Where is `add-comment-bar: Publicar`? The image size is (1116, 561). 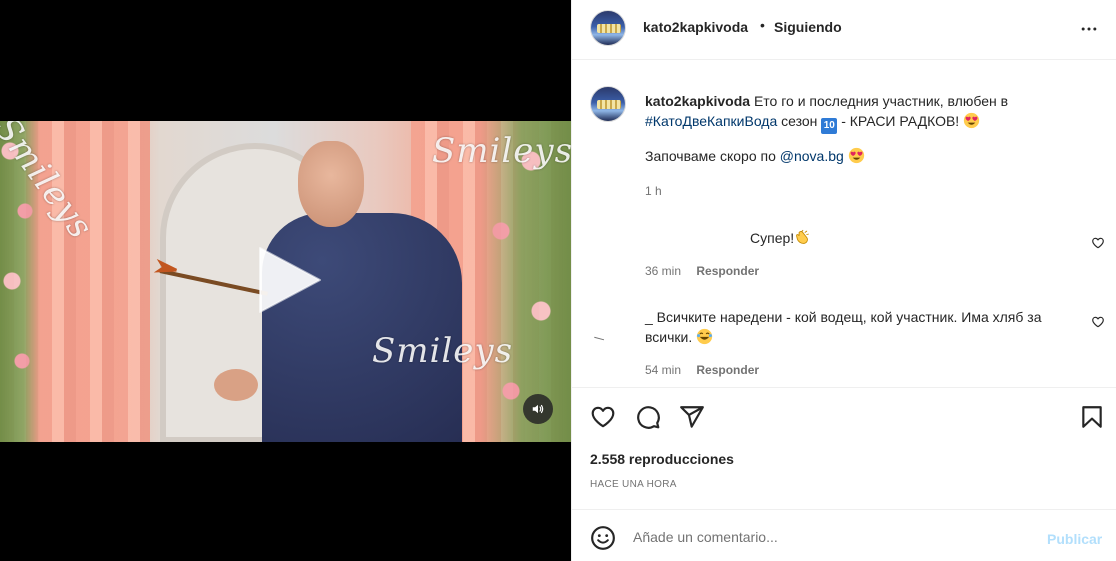
add-comment-bar: Publicar is located at coordinates (844, 535).